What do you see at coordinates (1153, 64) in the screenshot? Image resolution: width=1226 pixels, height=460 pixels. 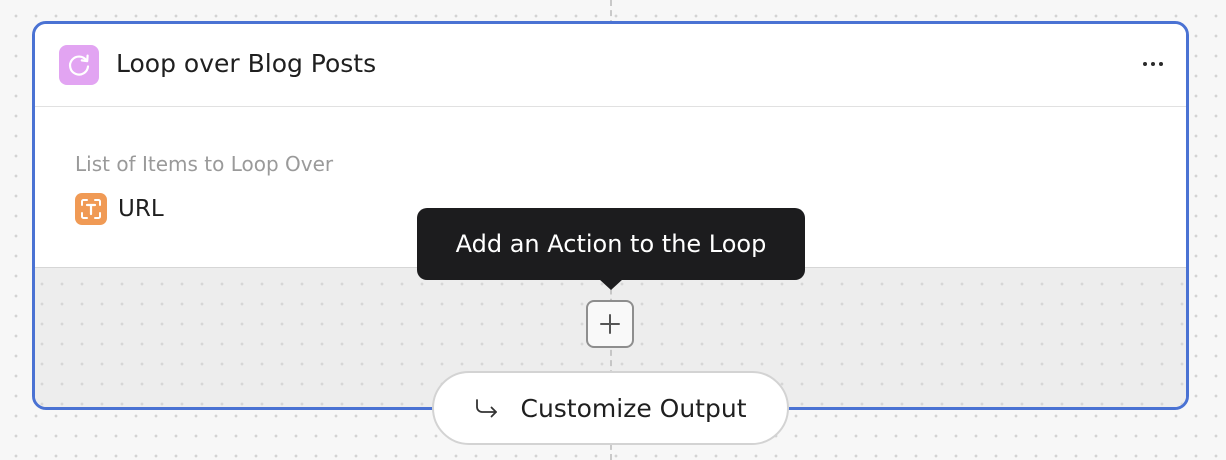 I see `more-options-button` at bounding box center [1153, 64].